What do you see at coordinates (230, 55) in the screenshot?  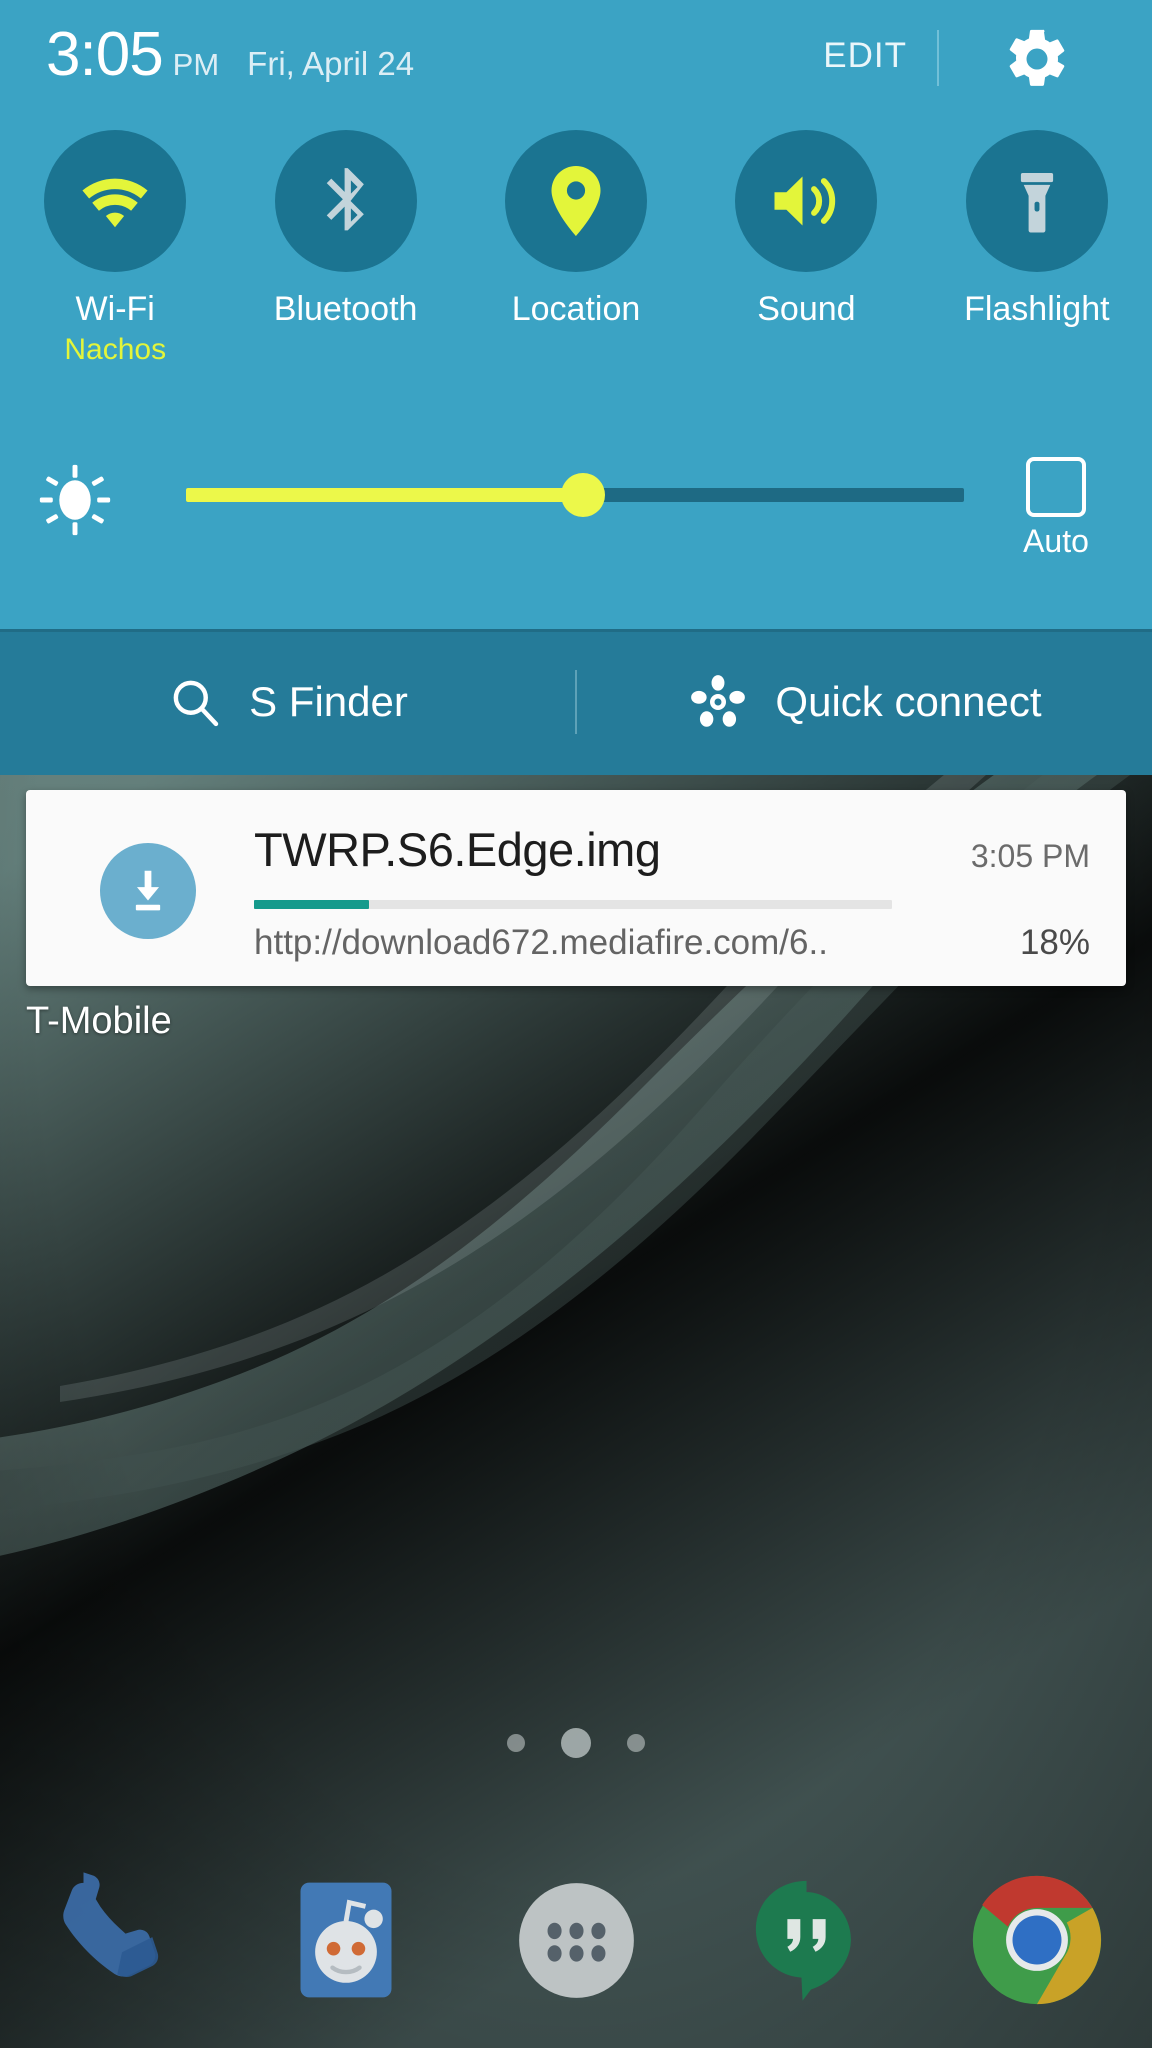 I see `clock: 3:05 PM Fri, April 24` at bounding box center [230, 55].